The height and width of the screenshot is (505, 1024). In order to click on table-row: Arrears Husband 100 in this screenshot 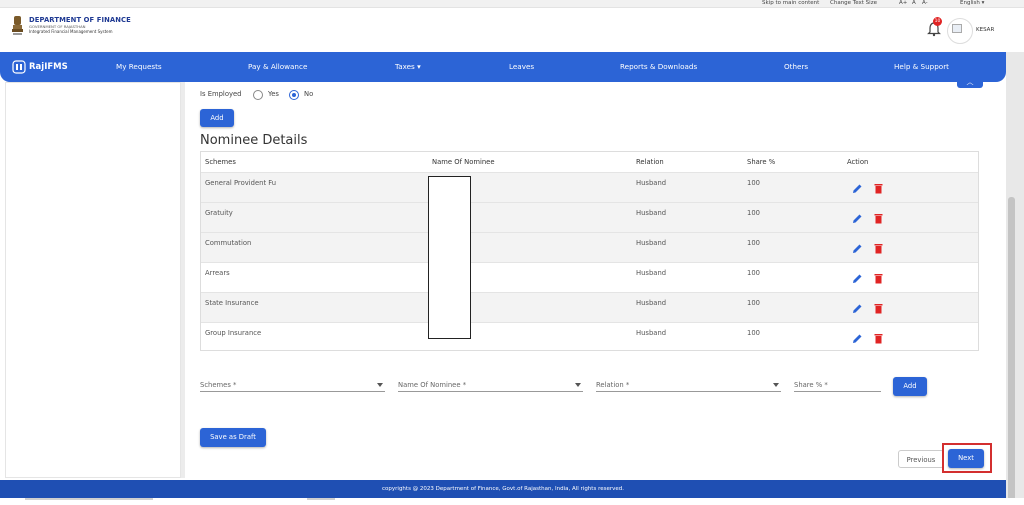, I will do `click(589, 277)`.